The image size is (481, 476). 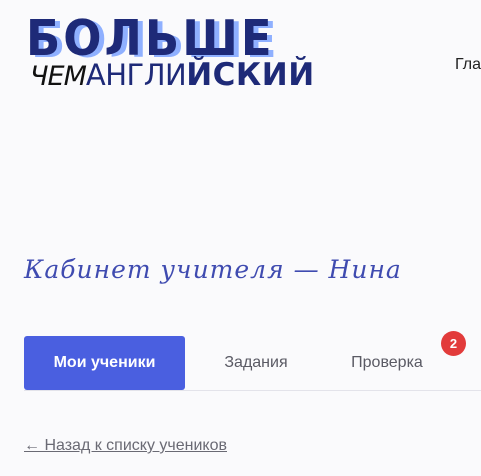 What do you see at coordinates (136, 75) in the screenshot?
I see `logo-part-angli: АНГЛИ` at bounding box center [136, 75].